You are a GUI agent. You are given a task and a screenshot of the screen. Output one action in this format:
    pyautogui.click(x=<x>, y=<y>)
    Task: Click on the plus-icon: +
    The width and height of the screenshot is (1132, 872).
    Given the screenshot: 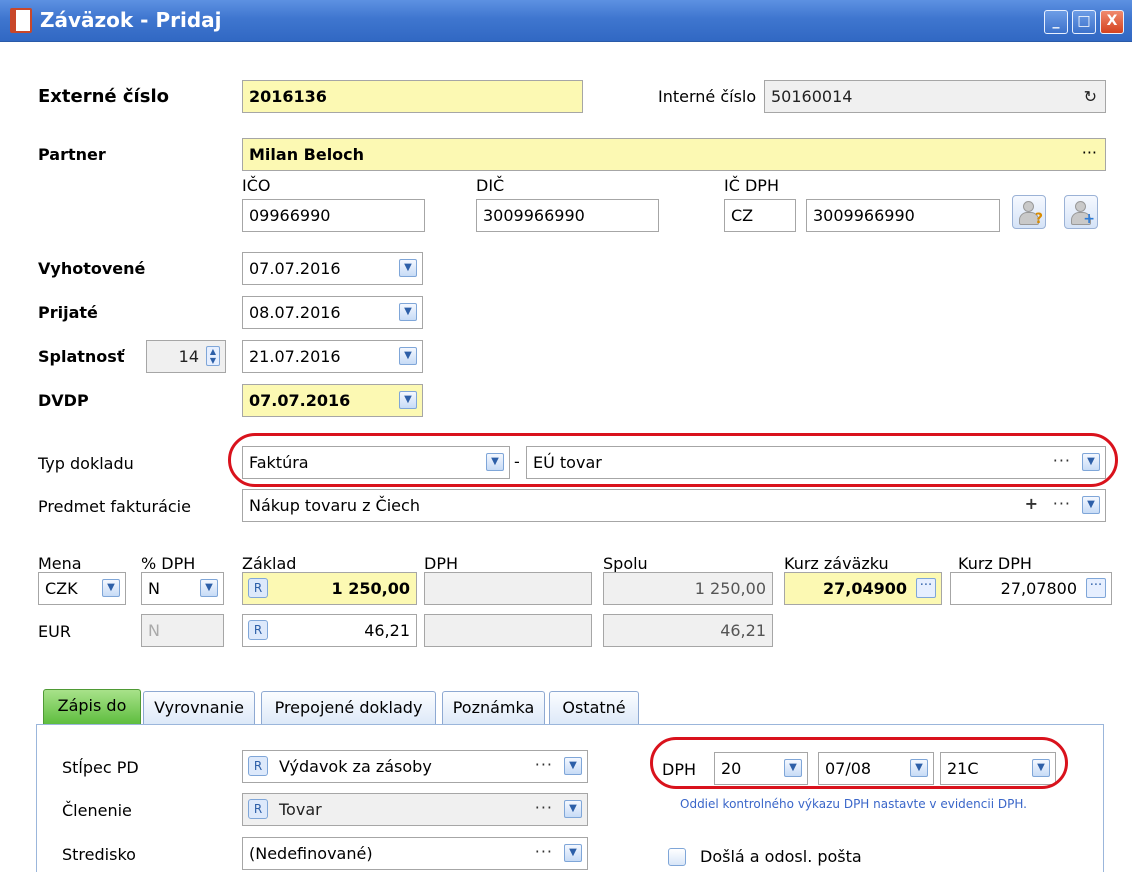 What is the action you would take?
    pyautogui.click(x=1032, y=504)
    